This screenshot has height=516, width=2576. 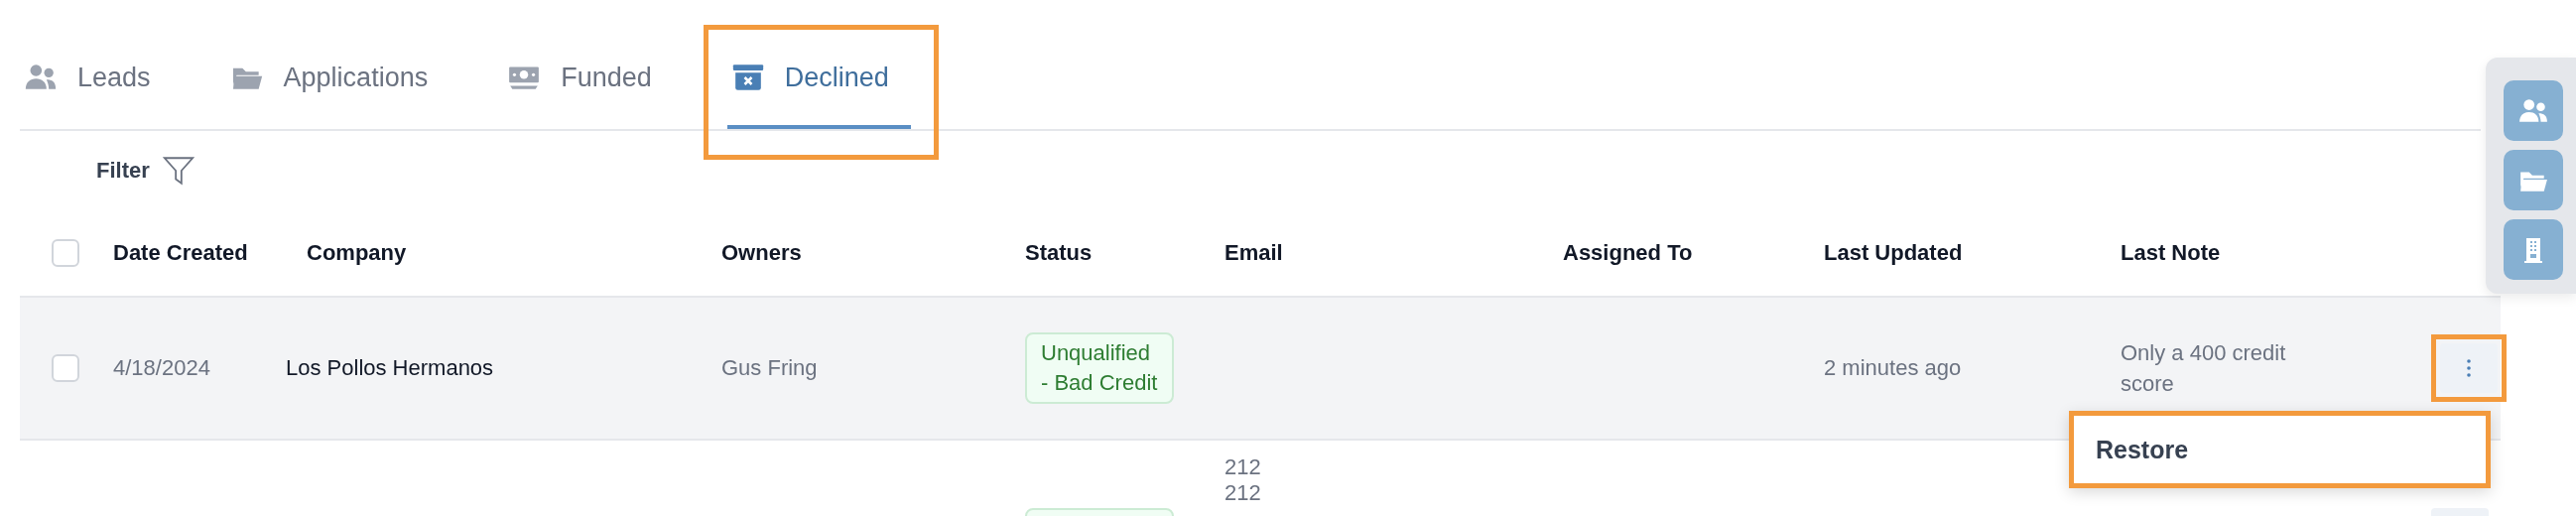 I want to click on column-header: Email, so click(x=1253, y=253).